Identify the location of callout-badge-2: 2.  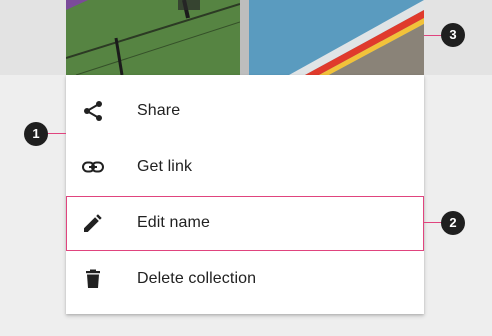
(453, 223).